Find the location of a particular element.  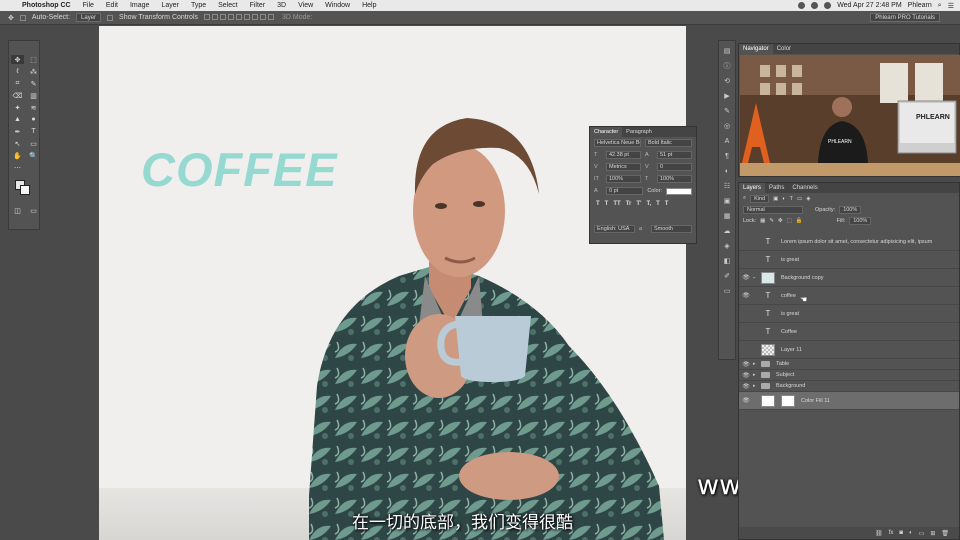

tab-layers: Layers is located at coordinates (752, 188).